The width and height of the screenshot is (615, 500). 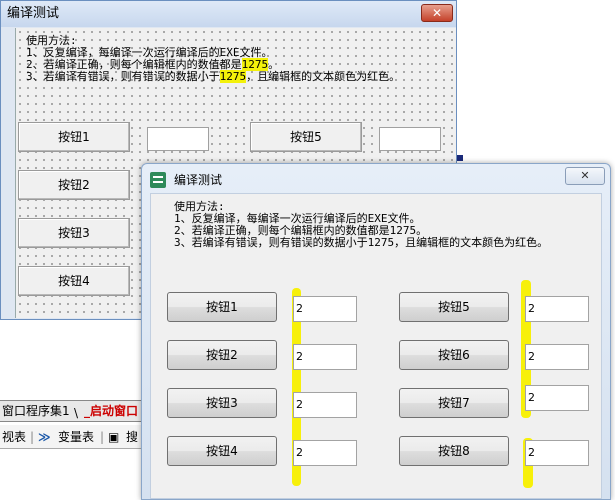 What do you see at coordinates (14, 437) in the screenshot?
I see `toolbar-view: 视表` at bounding box center [14, 437].